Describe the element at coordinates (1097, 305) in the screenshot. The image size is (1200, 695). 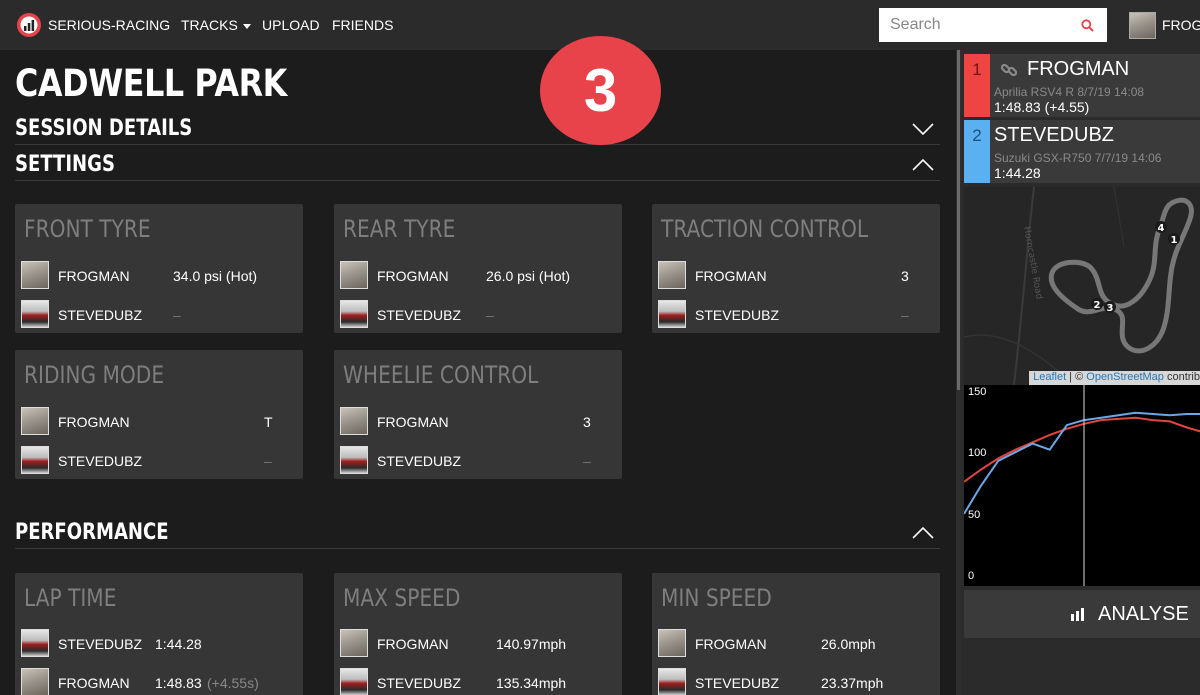
I see `marker-label: 2` at that location.